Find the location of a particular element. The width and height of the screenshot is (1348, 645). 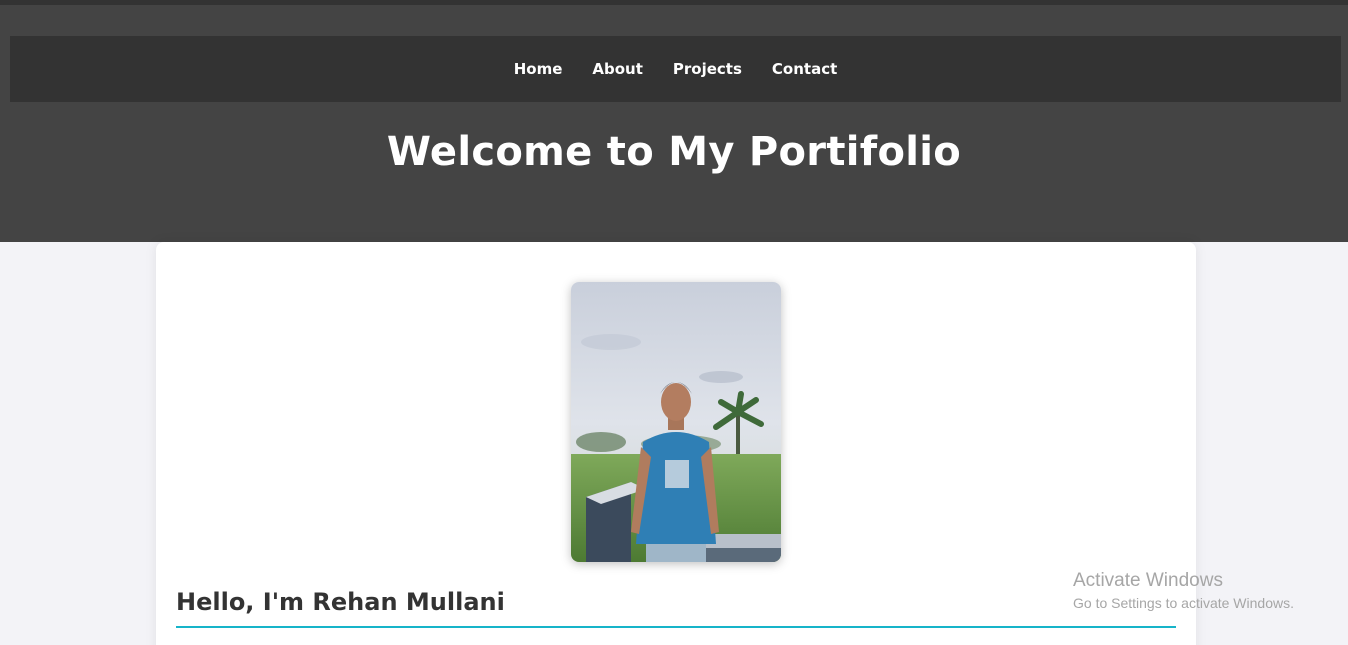

navbar: Home About Projects Contact is located at coordinates (675, 69).